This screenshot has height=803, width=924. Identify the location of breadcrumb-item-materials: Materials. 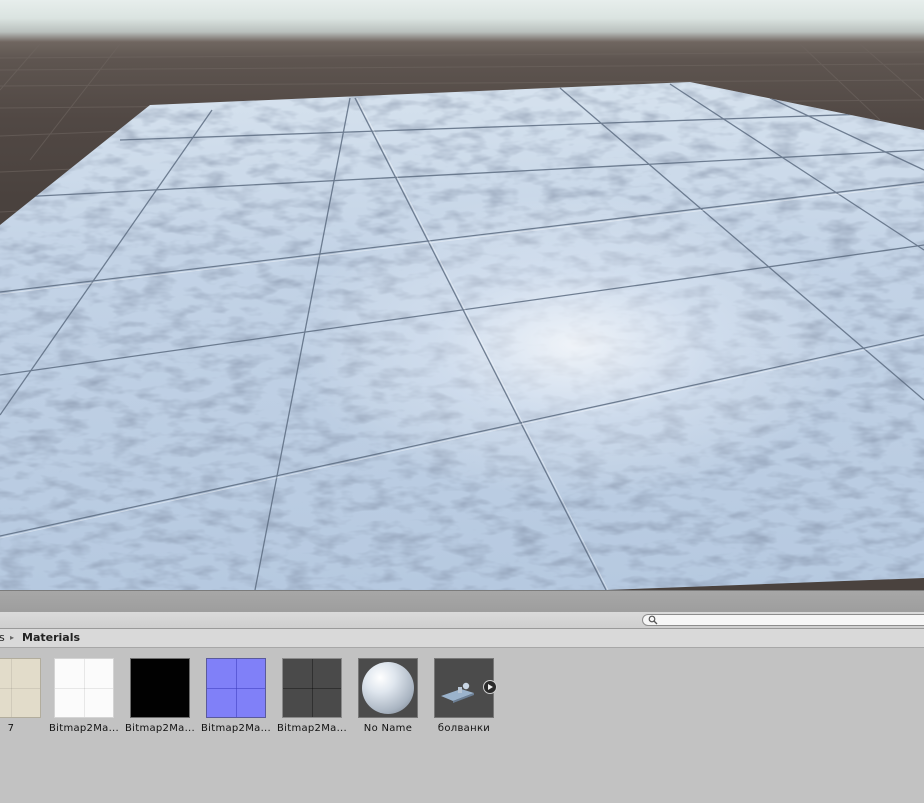
(51, 638).